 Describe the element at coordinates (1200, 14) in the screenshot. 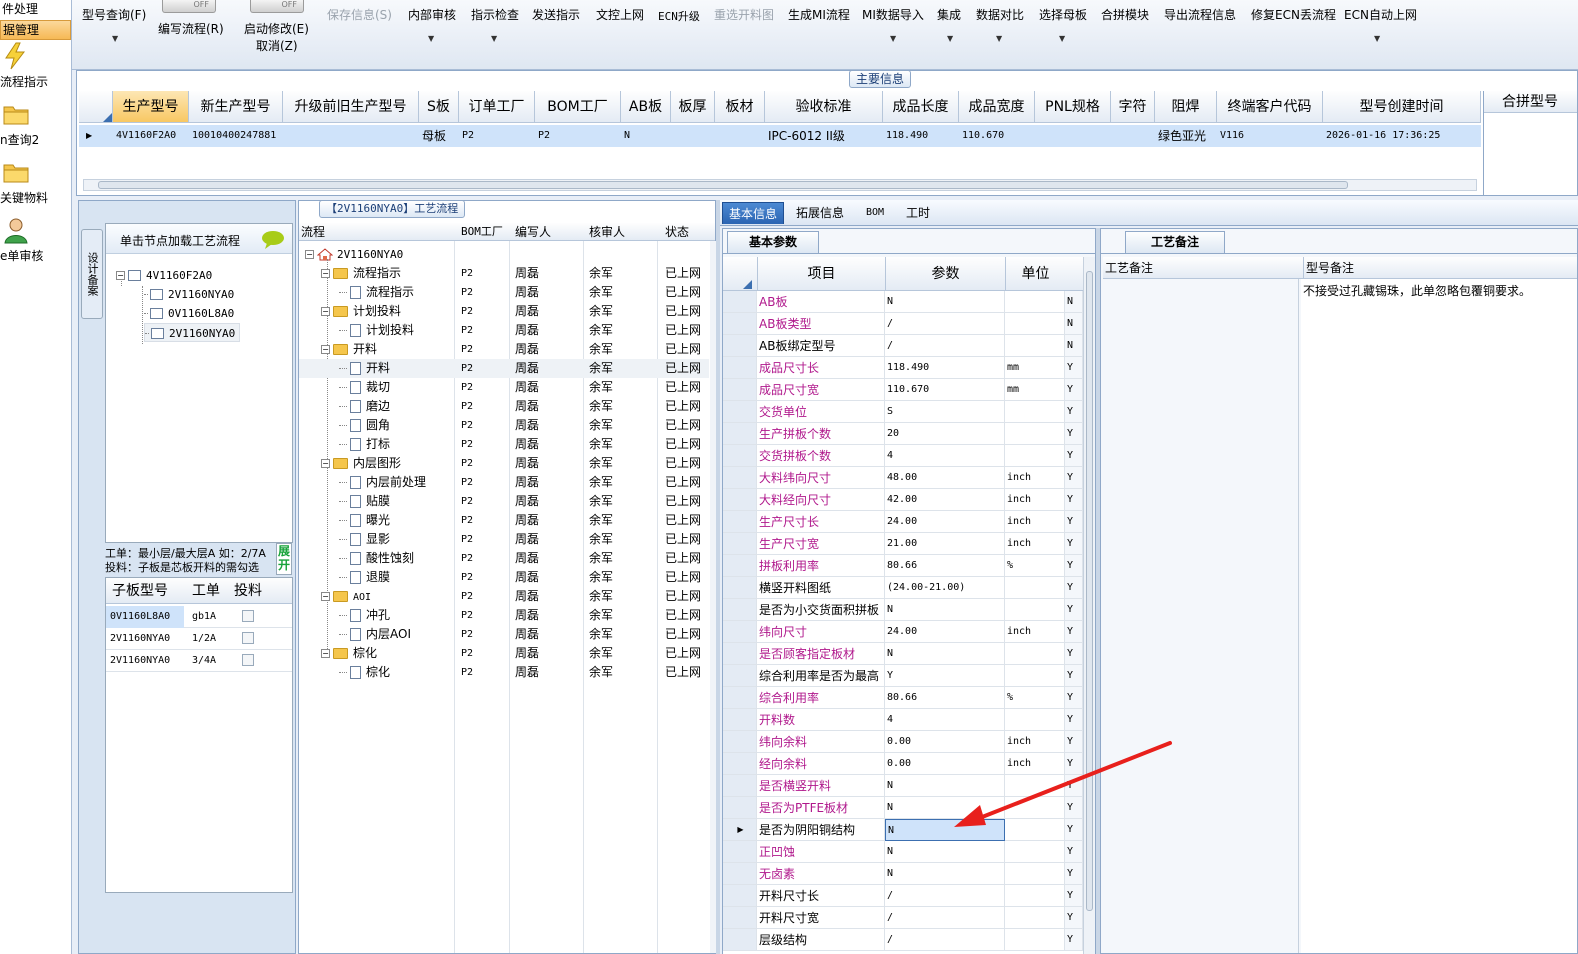

I see `export-flow-info-button: 导出流程信息` at that location.